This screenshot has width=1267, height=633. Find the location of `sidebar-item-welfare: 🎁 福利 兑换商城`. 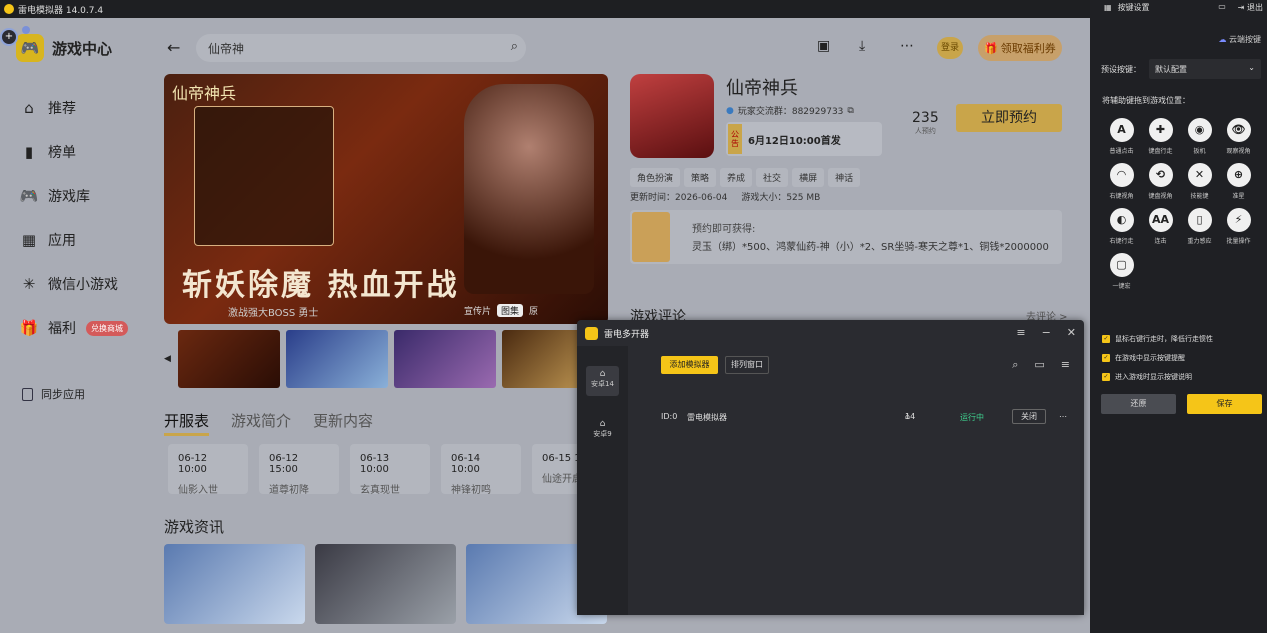

sidebar-item-welfare: 🎁 福利 兑换商城 is located at coordinates (74, 328).